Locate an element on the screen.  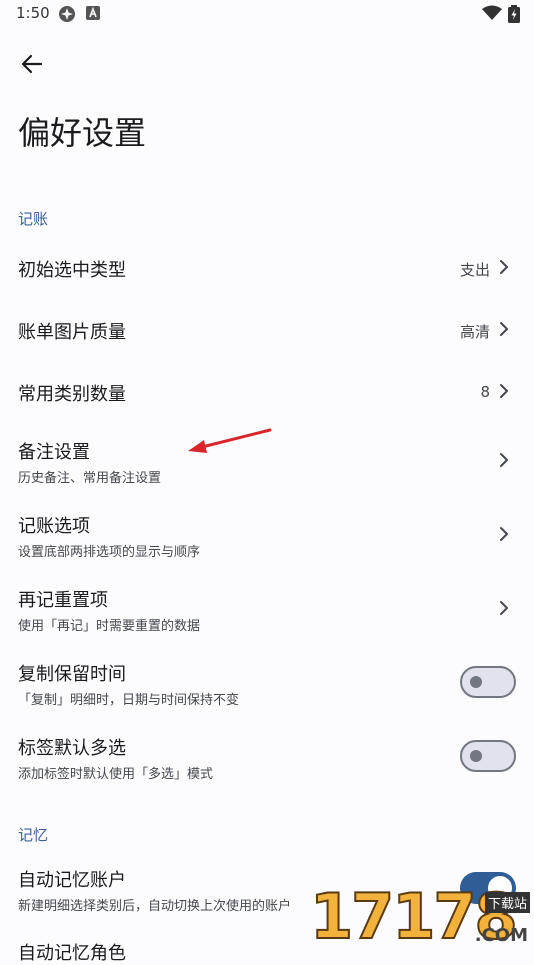
row-value: 高清 is located at coordinates (474, 332).